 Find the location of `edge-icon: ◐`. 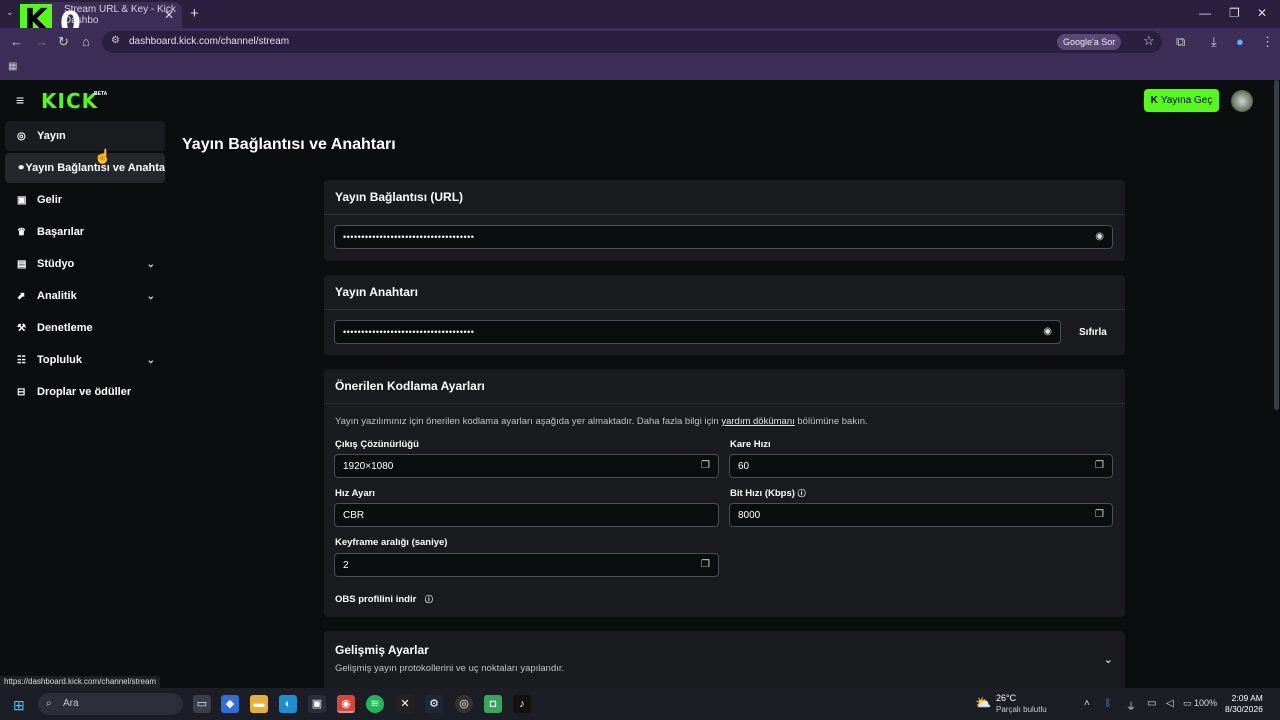

edge-icon: ◐ is located at coordinates (288, 704).